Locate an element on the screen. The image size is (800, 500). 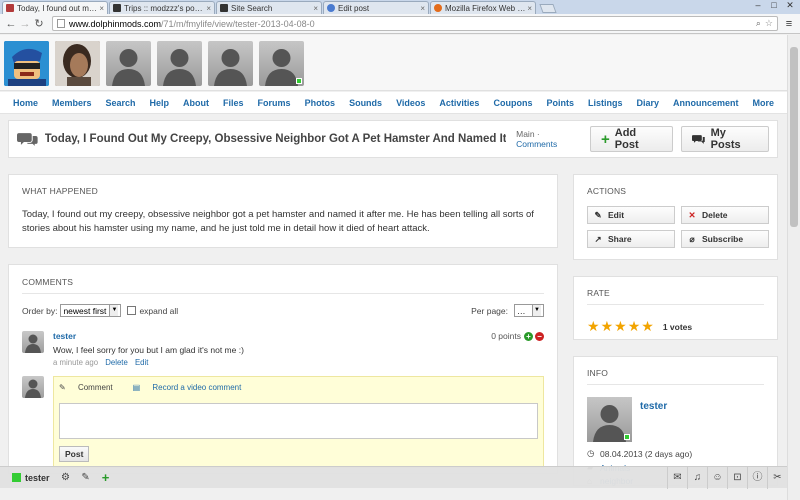
comment-edit-link: Edit is located at coordinates (141, 362).